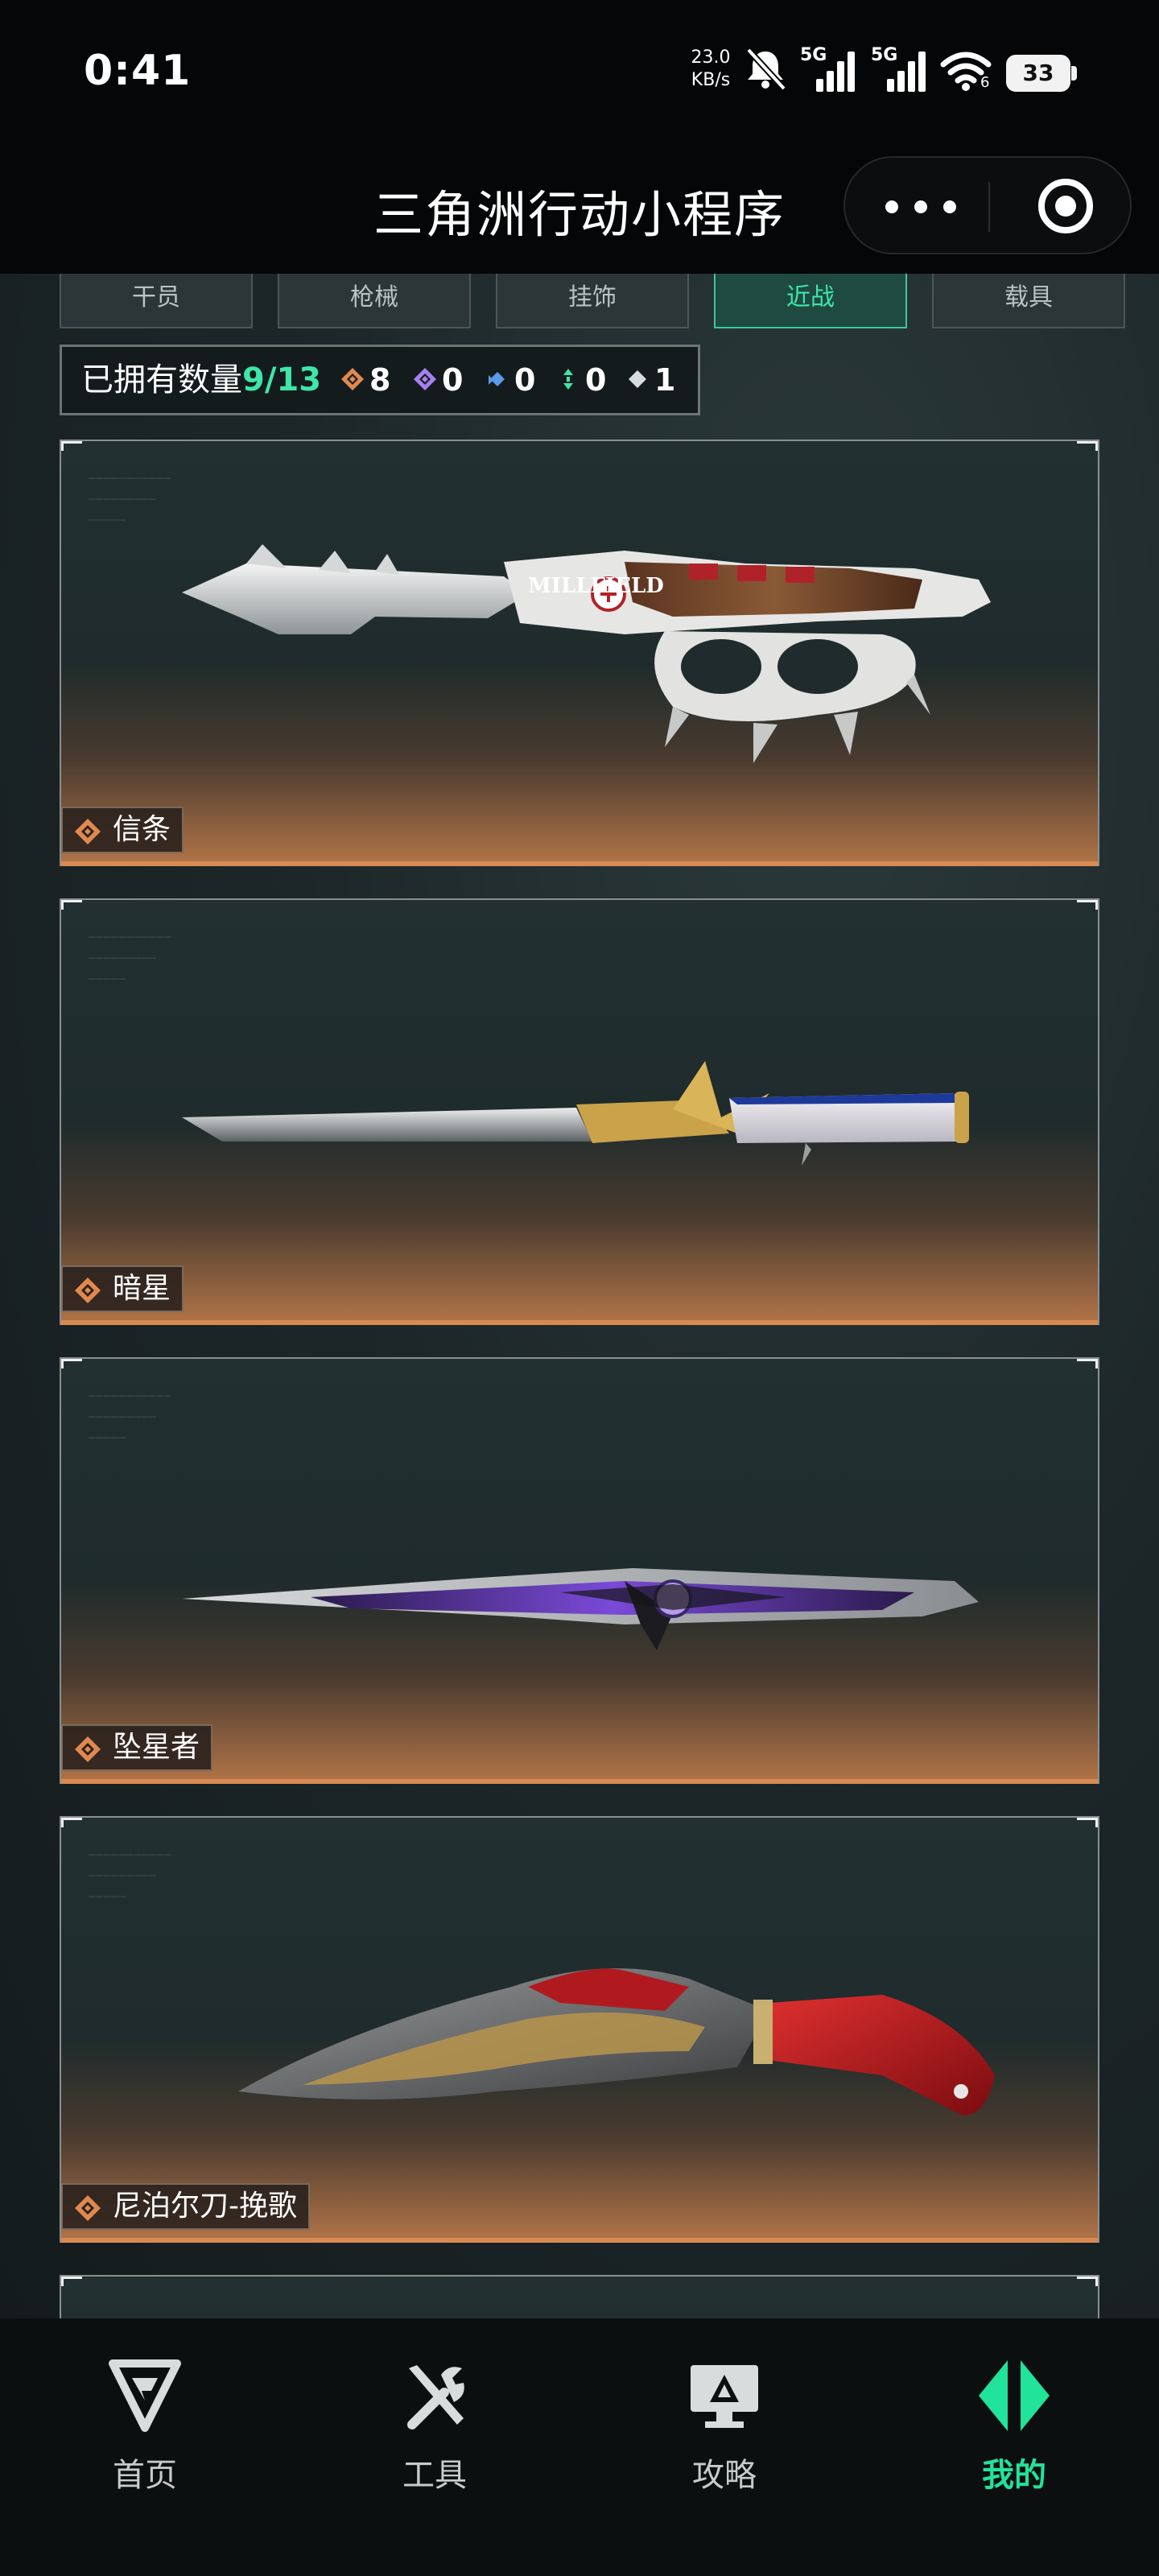 This screenshot has width=1159, height=2576. What do you see at coordinates (580, 1609) in the screenshot?
I see `purple-blade-knife-image` at bounding box center [580, 1609].